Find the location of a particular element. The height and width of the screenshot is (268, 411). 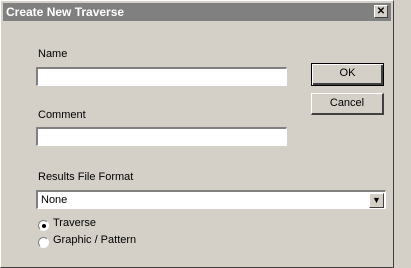

traverse-radio is located at coordinates (43, 225).